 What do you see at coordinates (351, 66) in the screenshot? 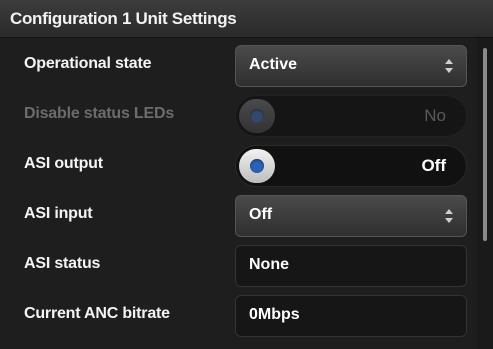
I see `operational-state-select: Active` at bounding box center [351, 66].